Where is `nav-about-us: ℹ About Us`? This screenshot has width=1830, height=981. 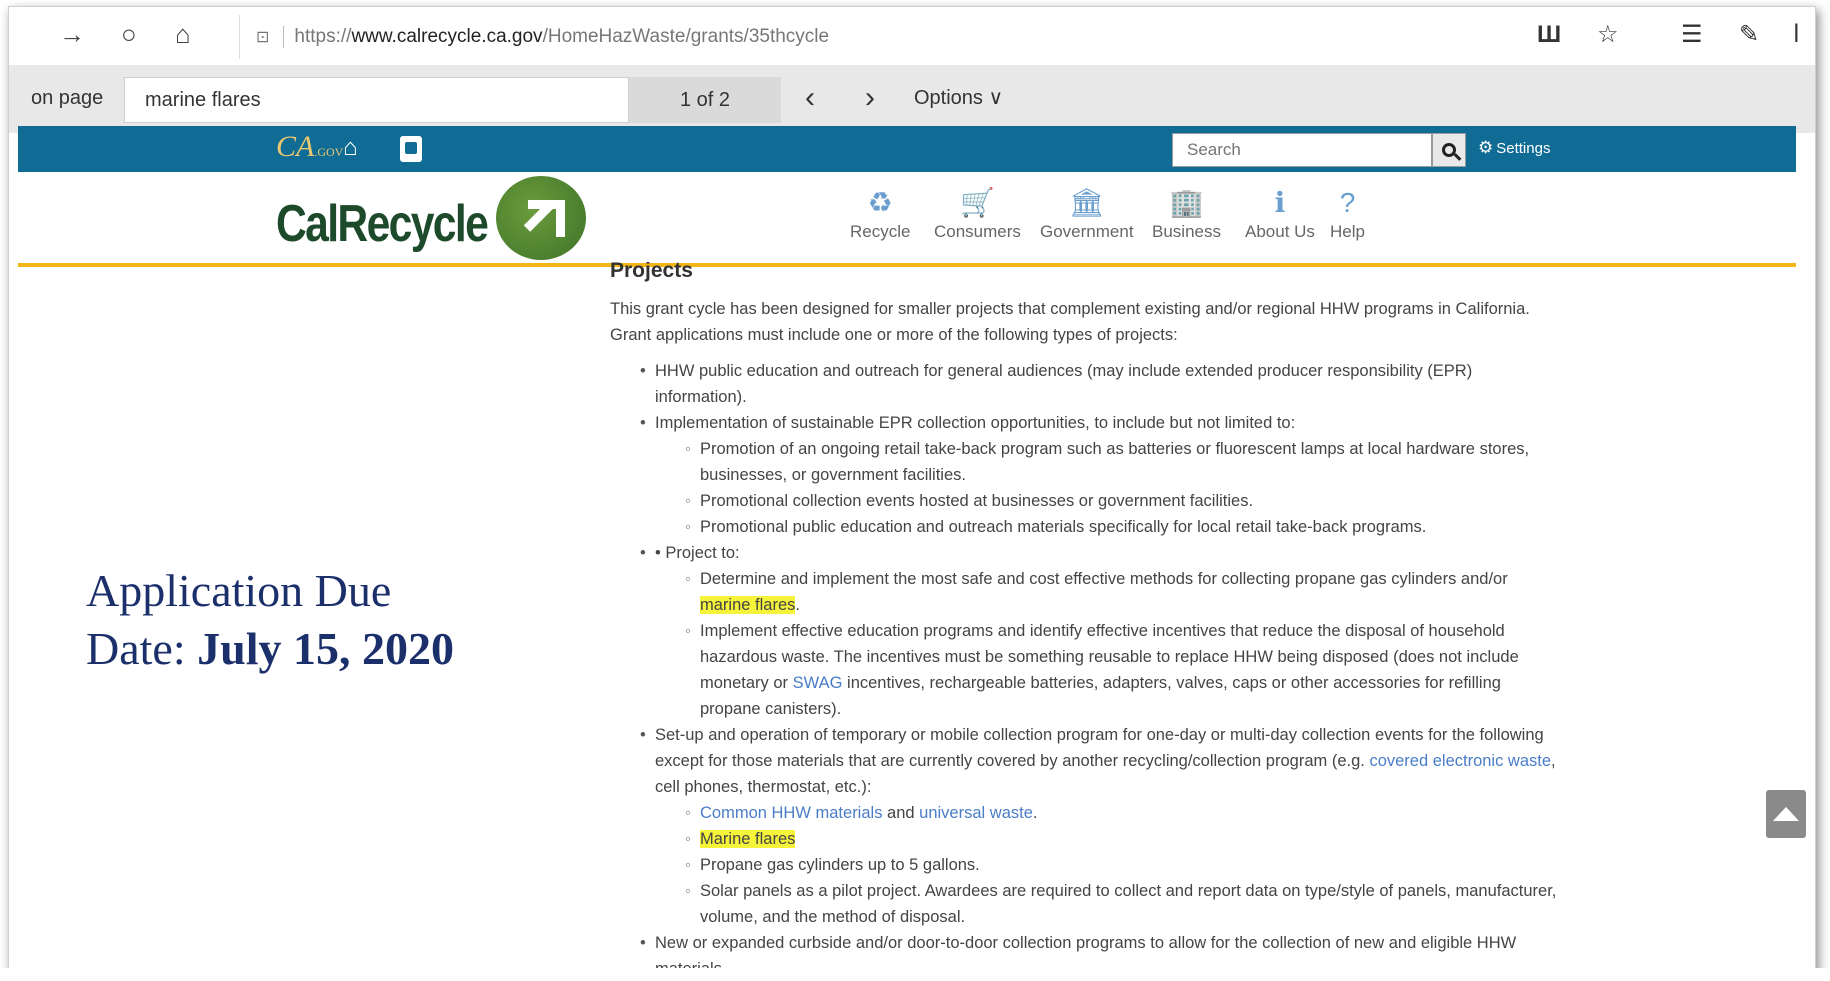
nav-about-us: ℹ About Us is located at coordinates (1280, 214).